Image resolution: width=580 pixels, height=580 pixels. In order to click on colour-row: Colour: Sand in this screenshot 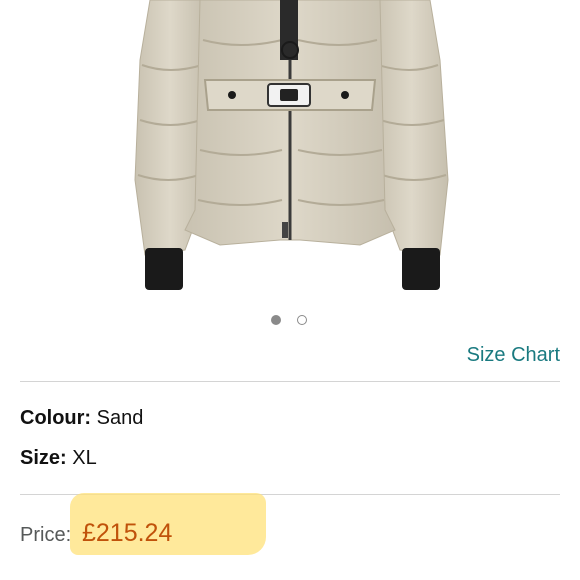, I will do `click(81, 418)`.